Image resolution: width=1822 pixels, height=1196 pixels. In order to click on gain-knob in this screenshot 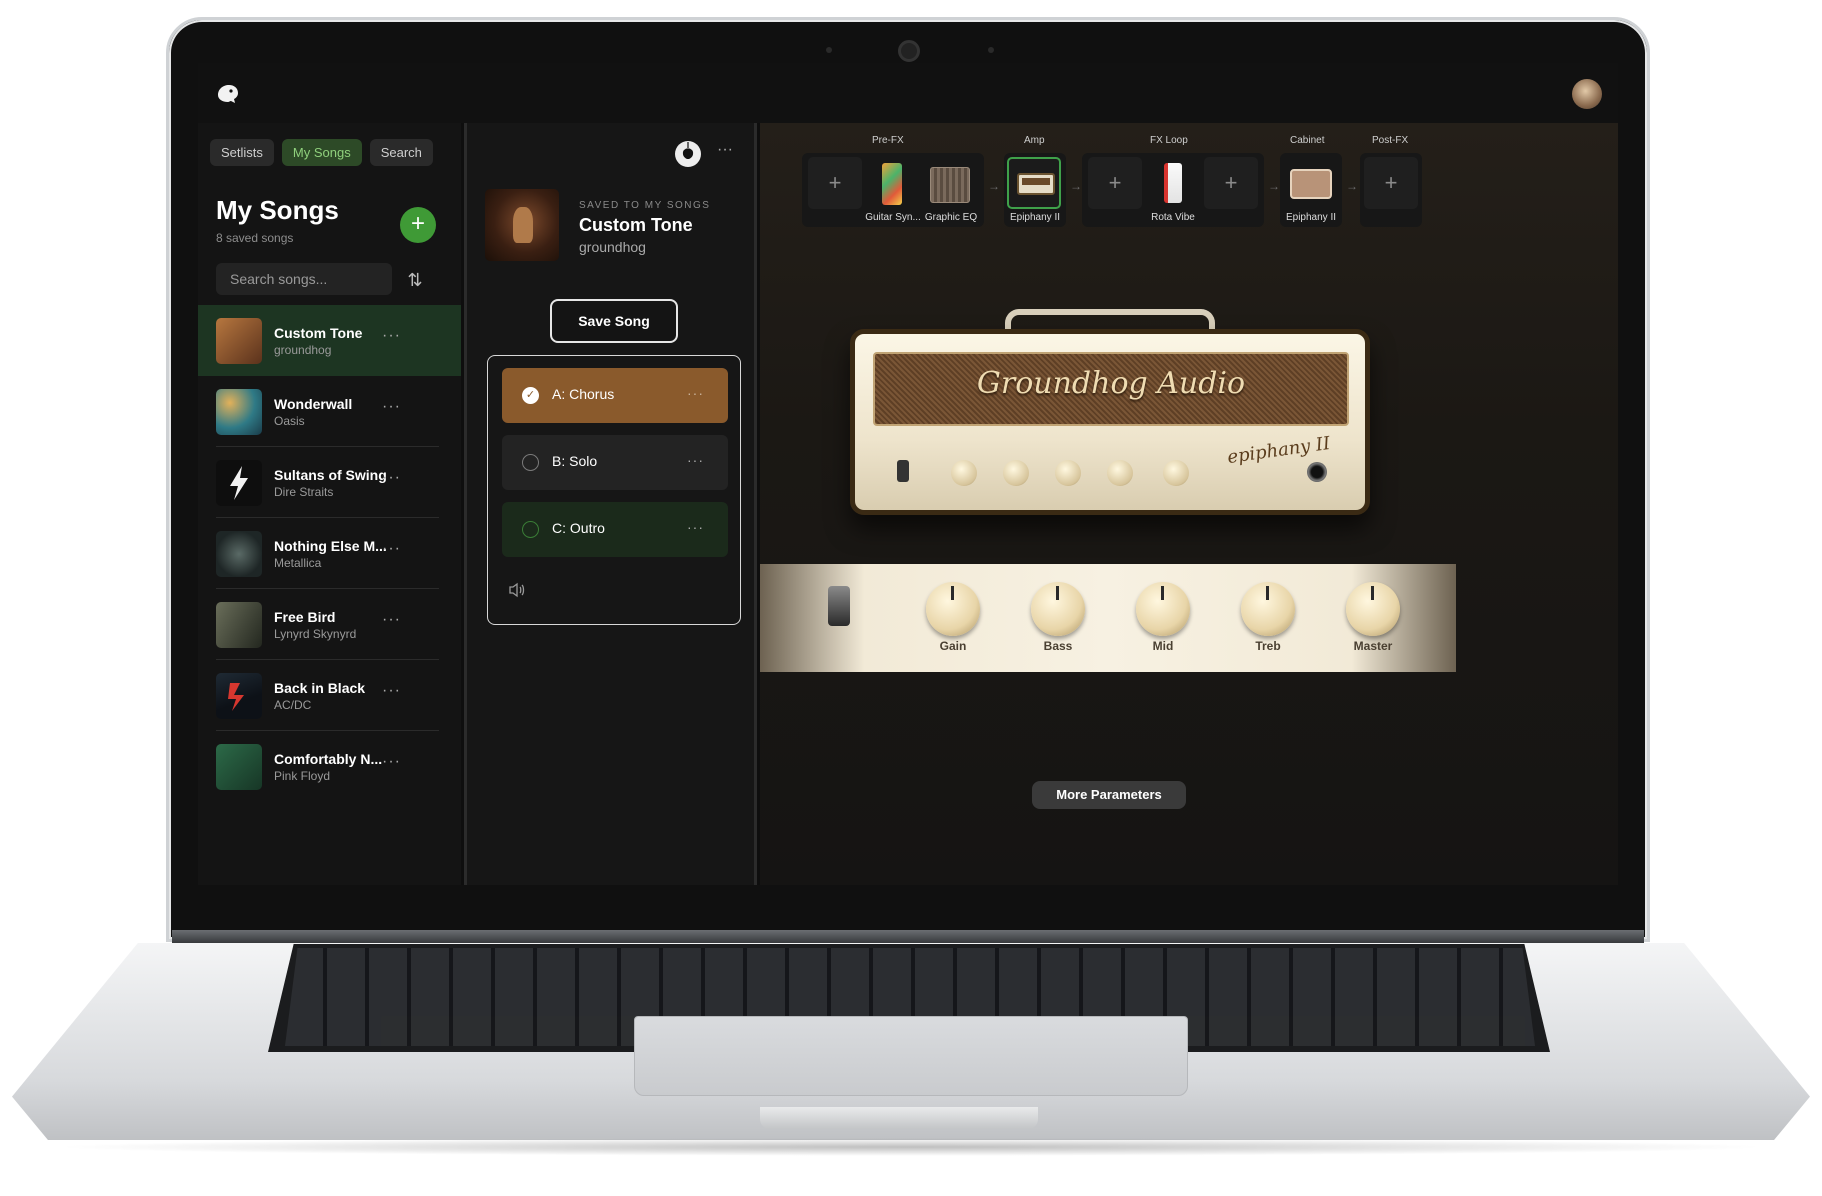, I will do `click(953, 609)`.